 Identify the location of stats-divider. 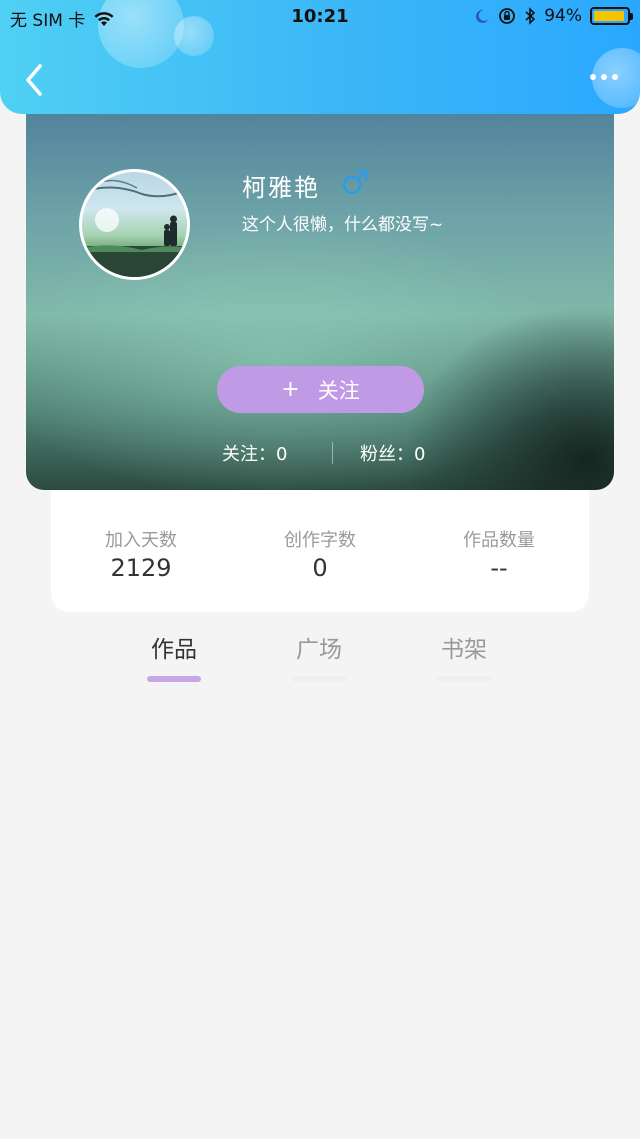
(332, 453).